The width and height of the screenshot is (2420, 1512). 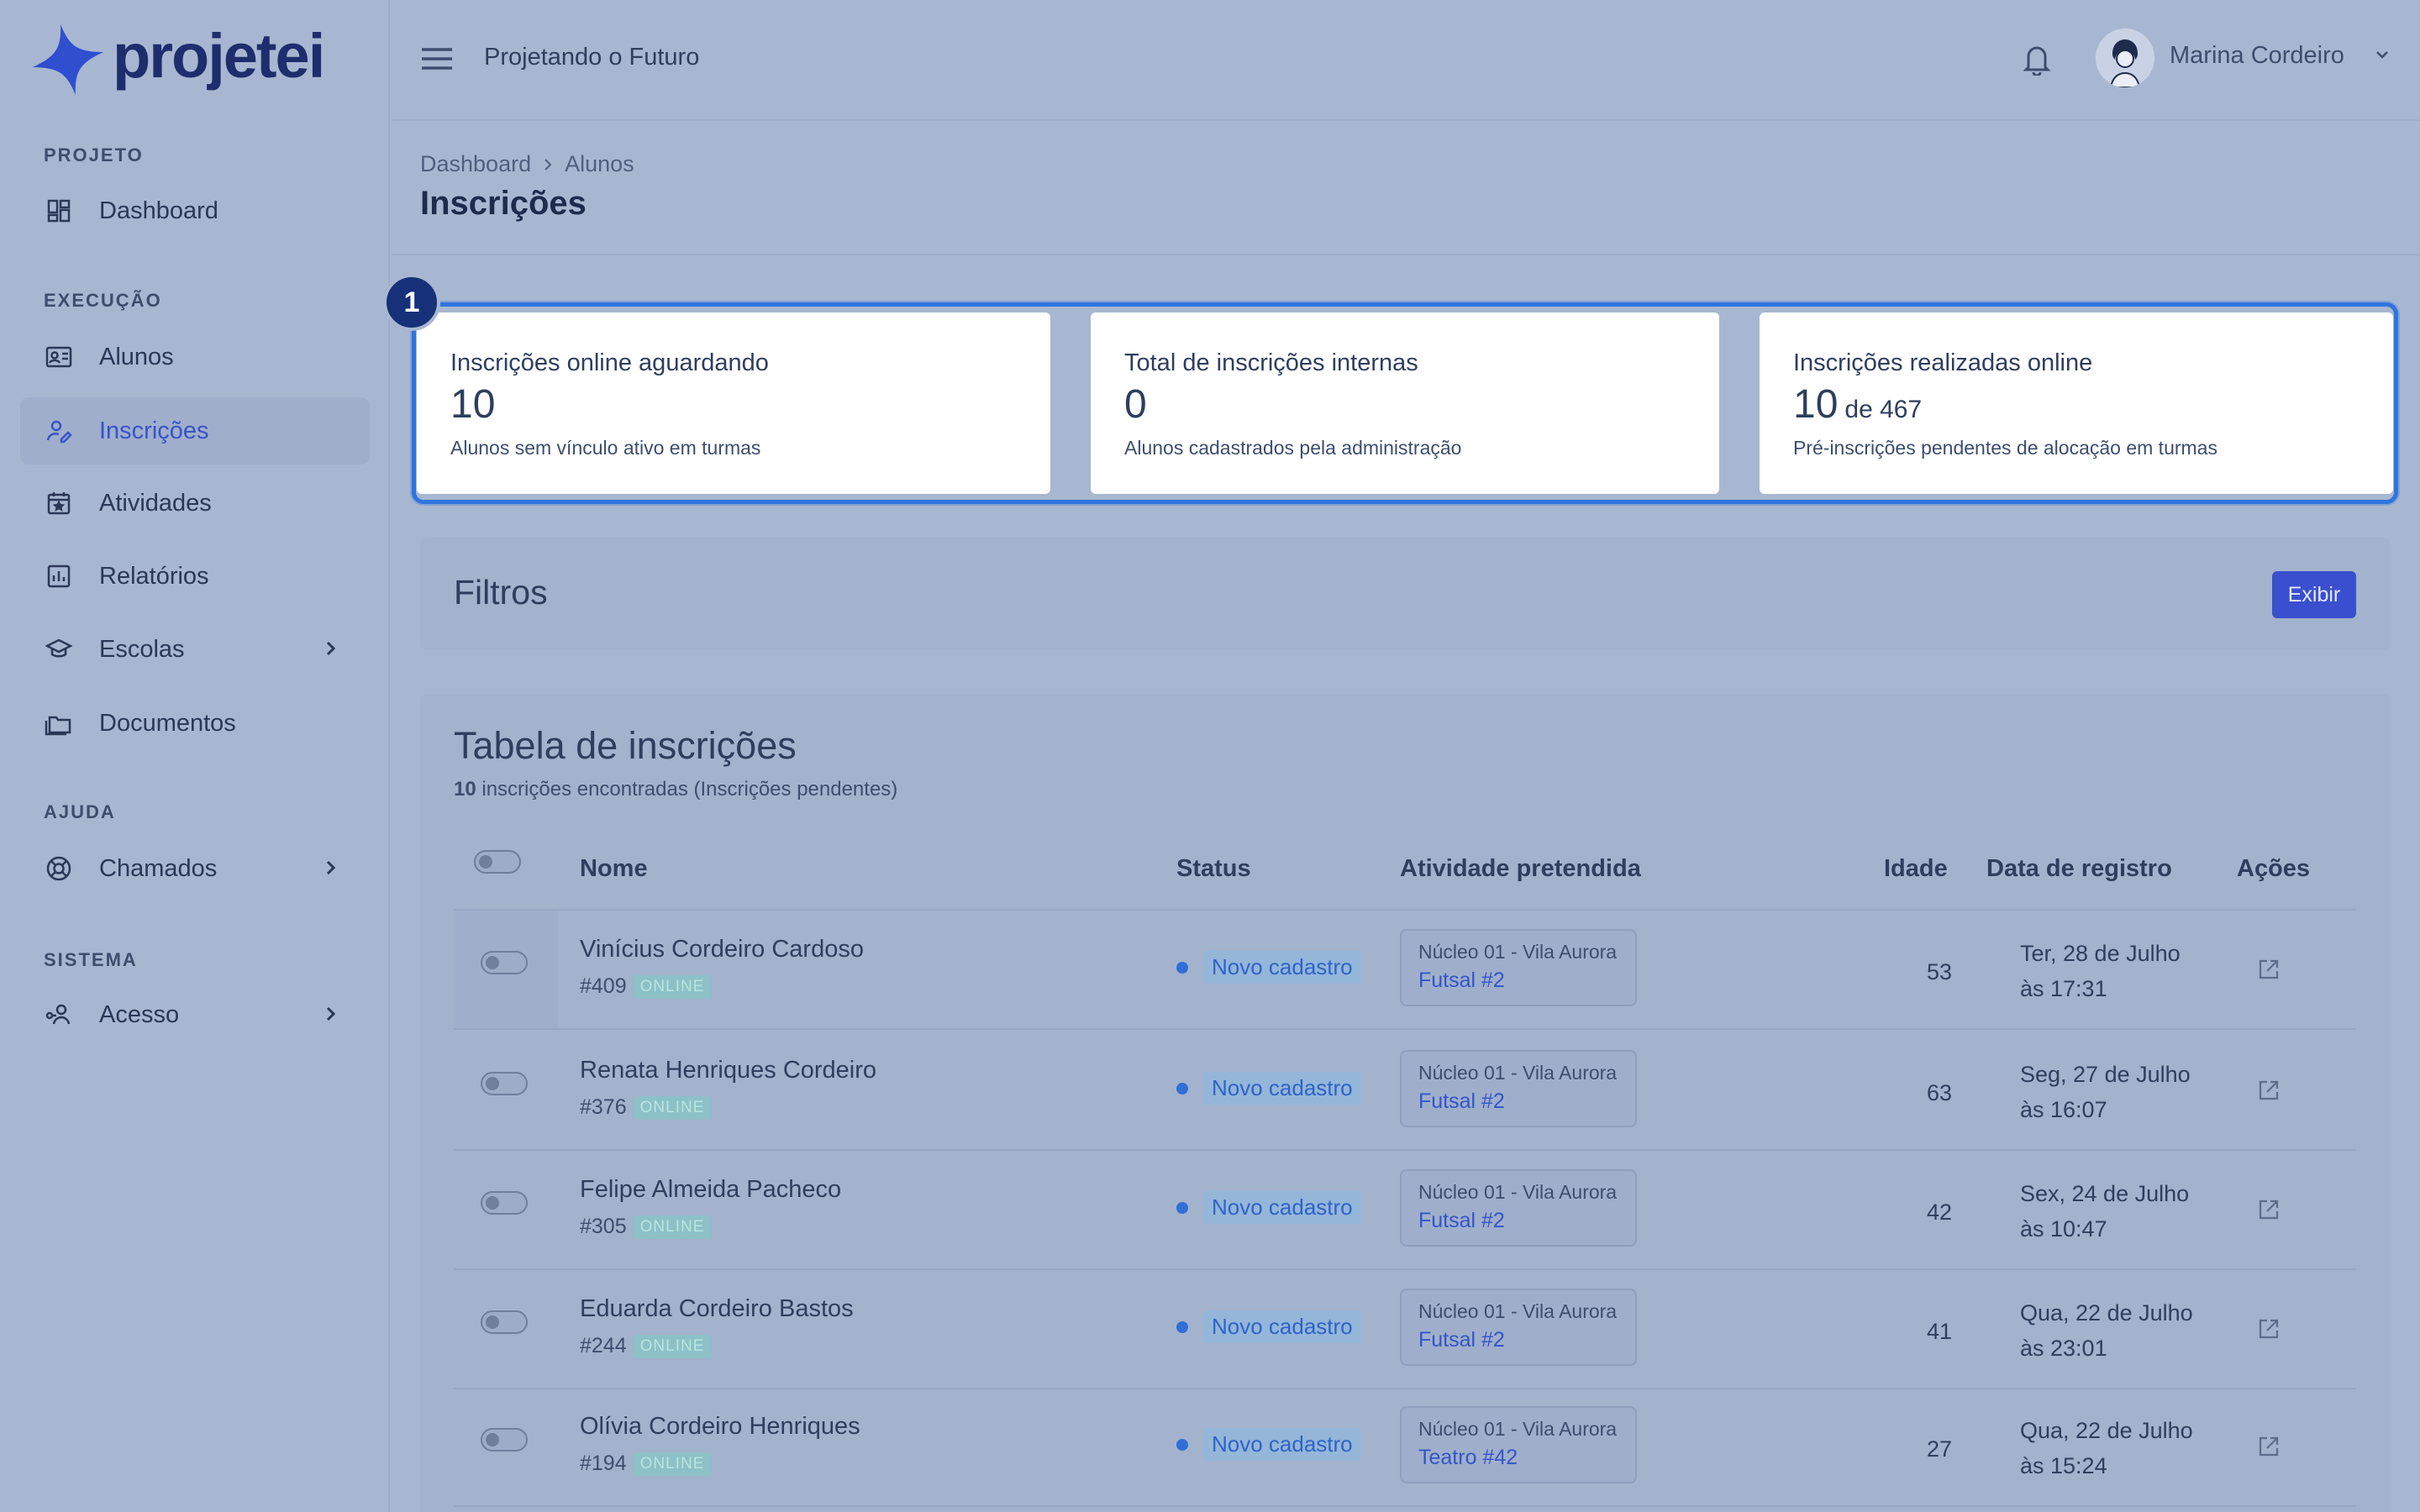 What do you see at coordinates (2106, 1330) in the screenshot?
I see `registration-date: Qua, 22 de Julho às 23:01` at bounding box center [2106, 1330].